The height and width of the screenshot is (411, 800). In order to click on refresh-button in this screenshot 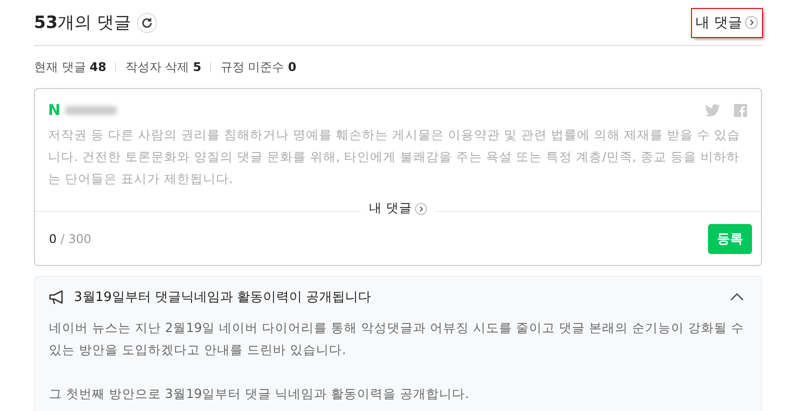, I will do `click(147, 22)`.